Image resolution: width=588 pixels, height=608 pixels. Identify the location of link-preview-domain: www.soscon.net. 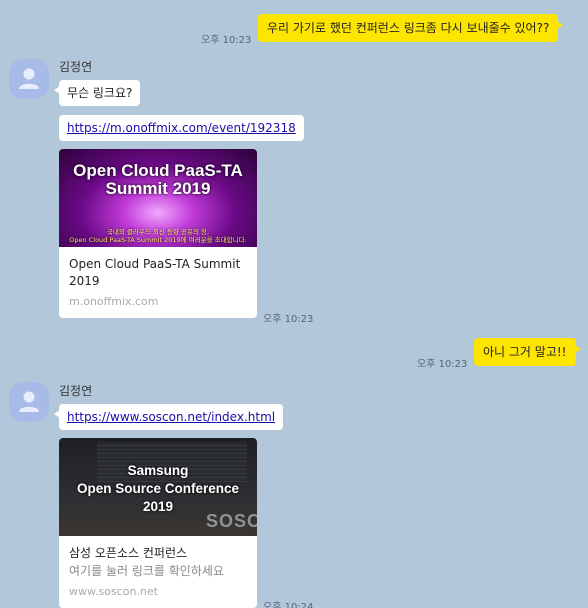
(113, 591).